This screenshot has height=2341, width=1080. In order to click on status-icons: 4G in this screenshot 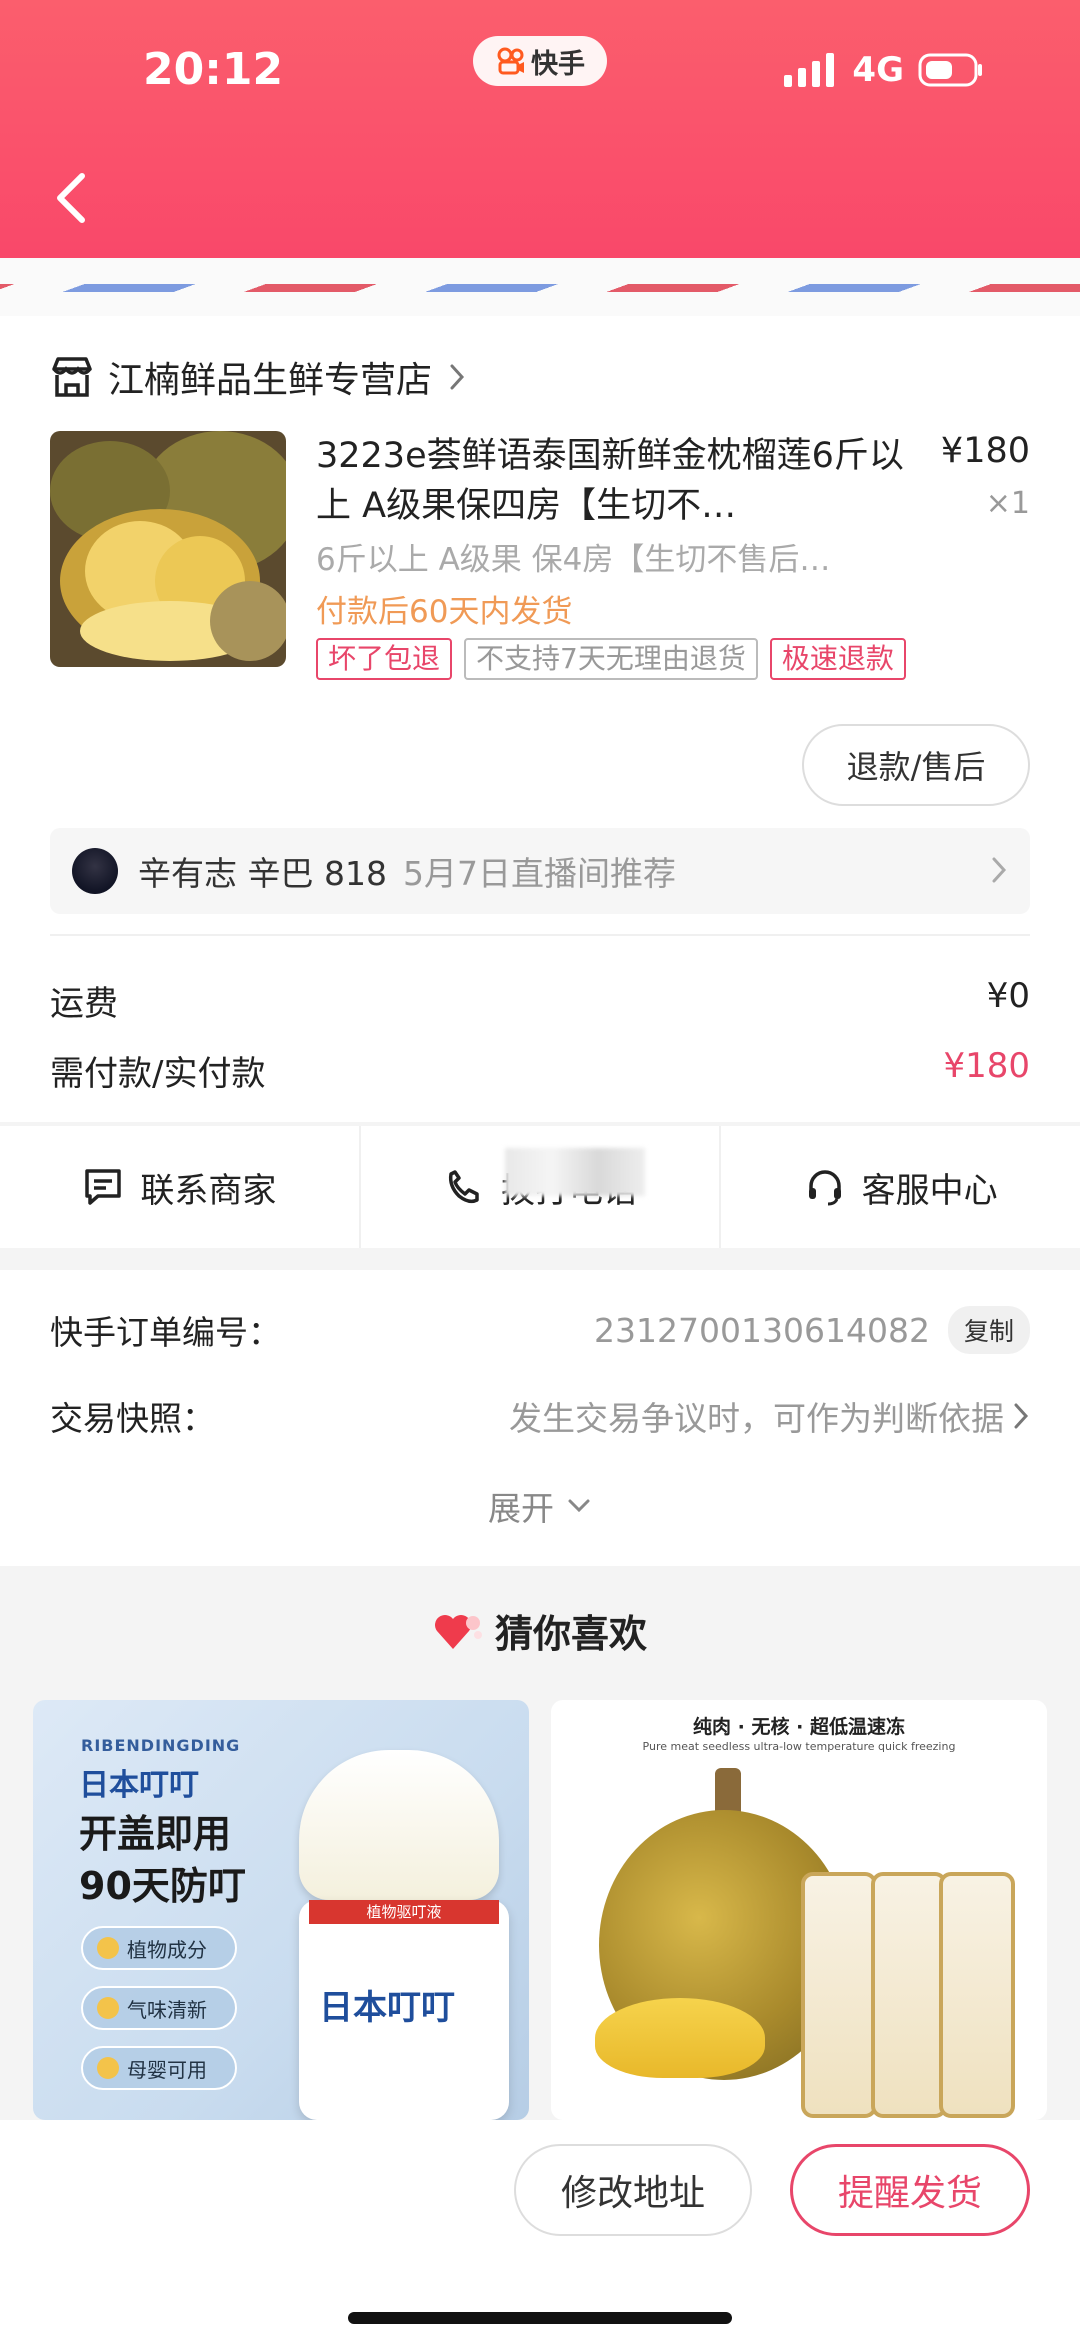, I will do `click(884, 70)`.